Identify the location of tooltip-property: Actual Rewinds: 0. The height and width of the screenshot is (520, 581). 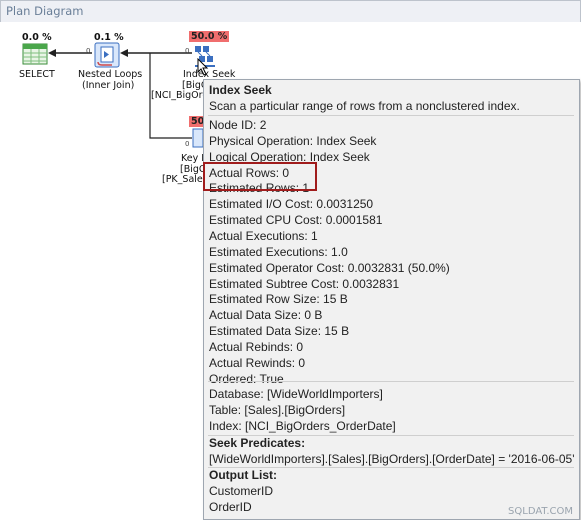
(257, 362).